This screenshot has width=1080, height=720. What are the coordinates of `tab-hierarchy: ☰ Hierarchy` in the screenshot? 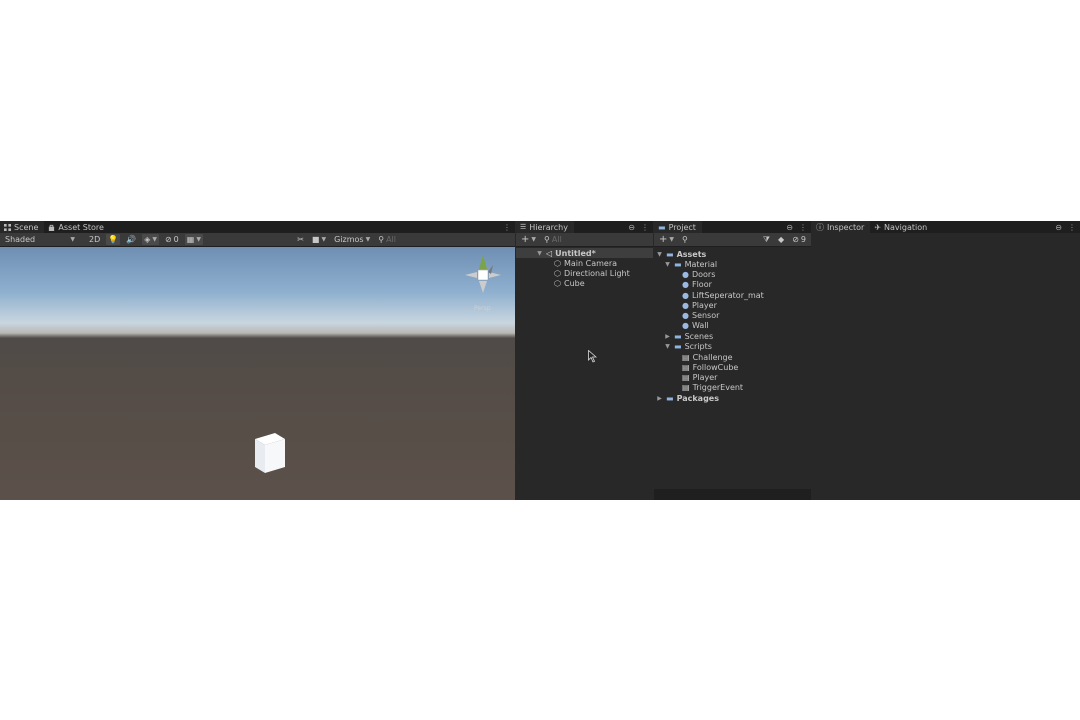 It's located at (545, 227).